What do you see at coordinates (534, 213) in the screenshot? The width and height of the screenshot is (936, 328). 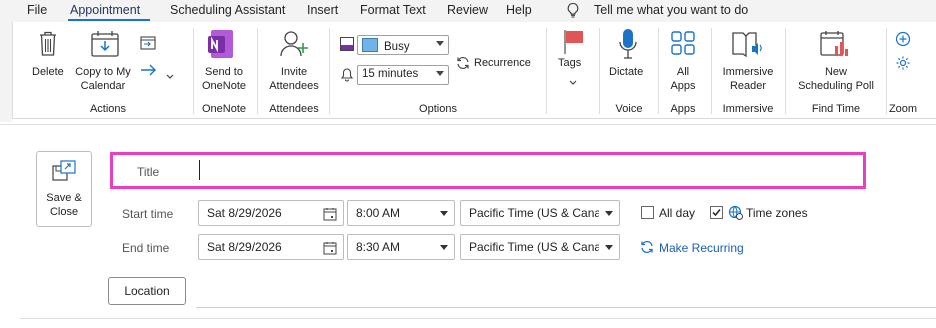 I see `start-timezone-value: Pacific Time (US & Cana` at bounding box center [534, 213].